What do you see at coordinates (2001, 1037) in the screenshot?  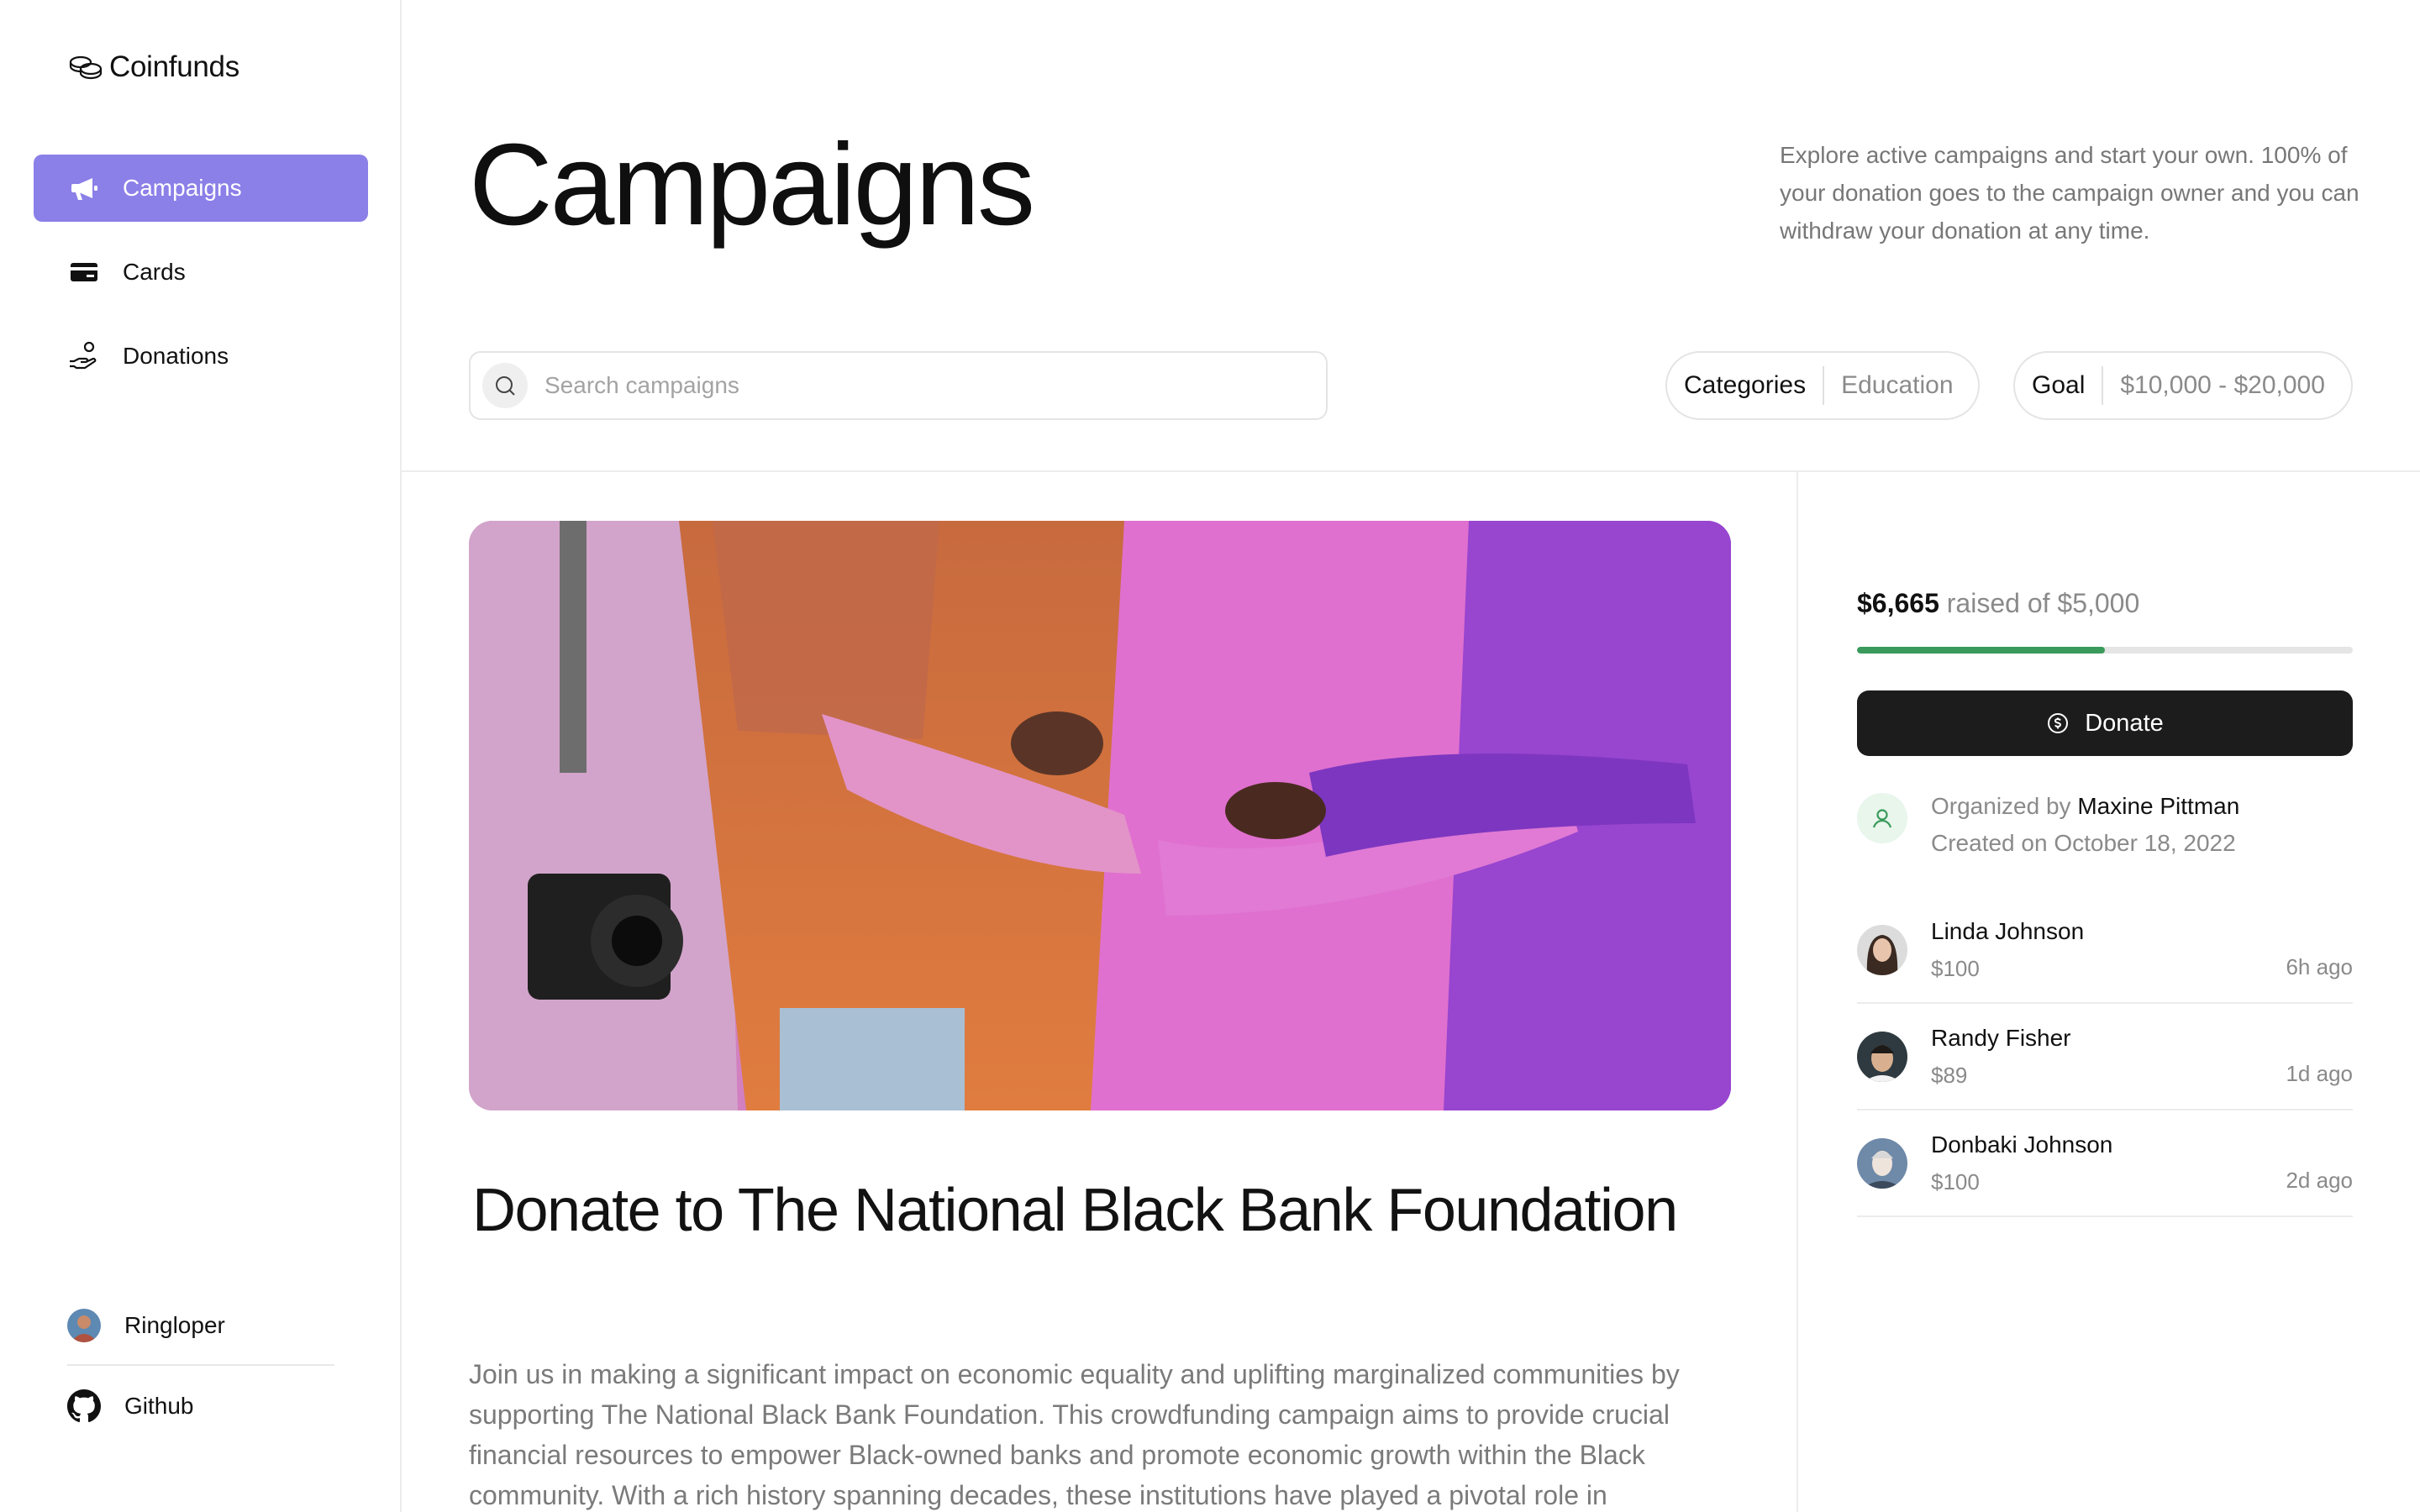 I see `donor-name: Randy Fisher` at bounding box center [2001, 1037].